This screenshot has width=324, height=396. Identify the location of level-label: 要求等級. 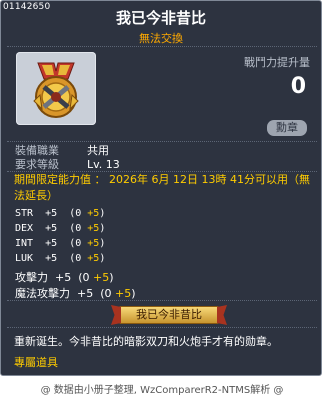
(37, 164).